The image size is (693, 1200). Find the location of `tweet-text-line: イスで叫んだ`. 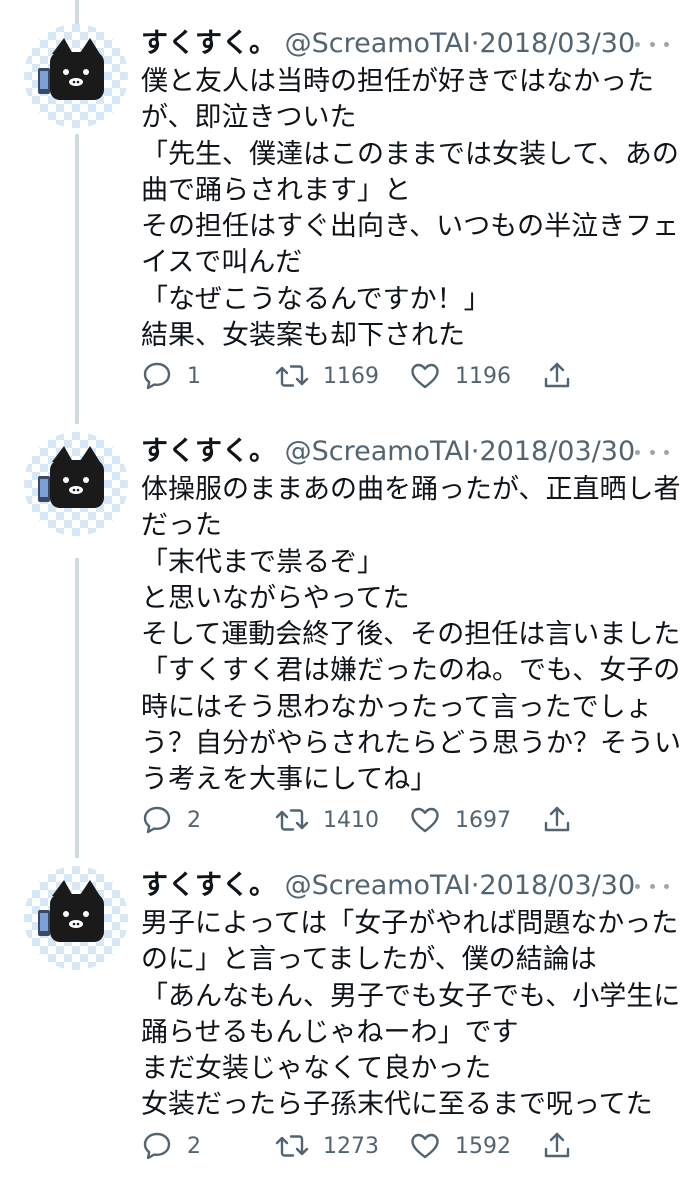

tweet-text-line: イスで叫んだ is located at coordinates (222, 263).